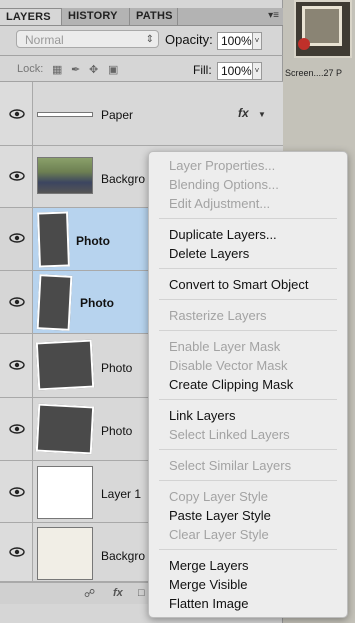 Image resolution: width=355 pixels, height=623 pixels. Describe the element at coordinates (57, 69) in the screenshot. I see `lock-transparency-icon: ▦` at that location.